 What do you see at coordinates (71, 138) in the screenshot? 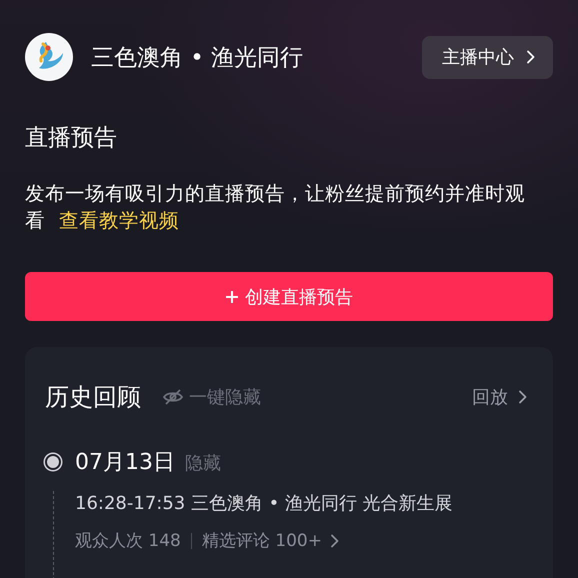
I see `section-title: 直播预告` at bounding box center [71, 138].